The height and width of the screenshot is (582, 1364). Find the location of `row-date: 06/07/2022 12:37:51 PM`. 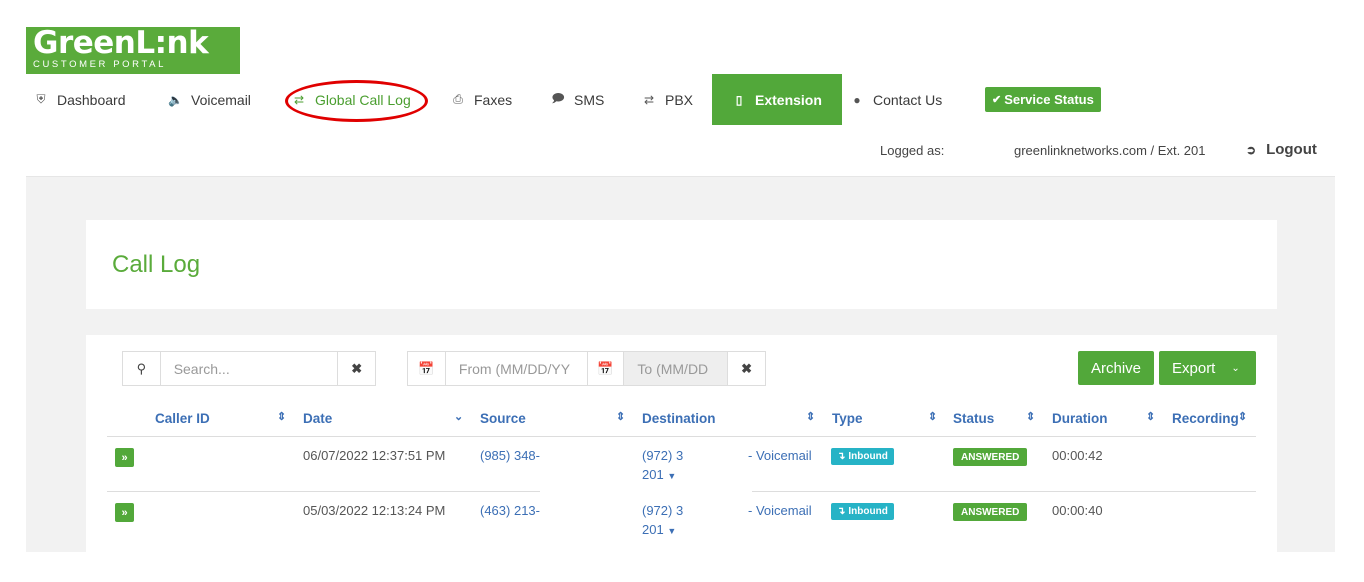

row-date: 06/07/2022 12:37:51 PM is located at coordinates (374, 455).